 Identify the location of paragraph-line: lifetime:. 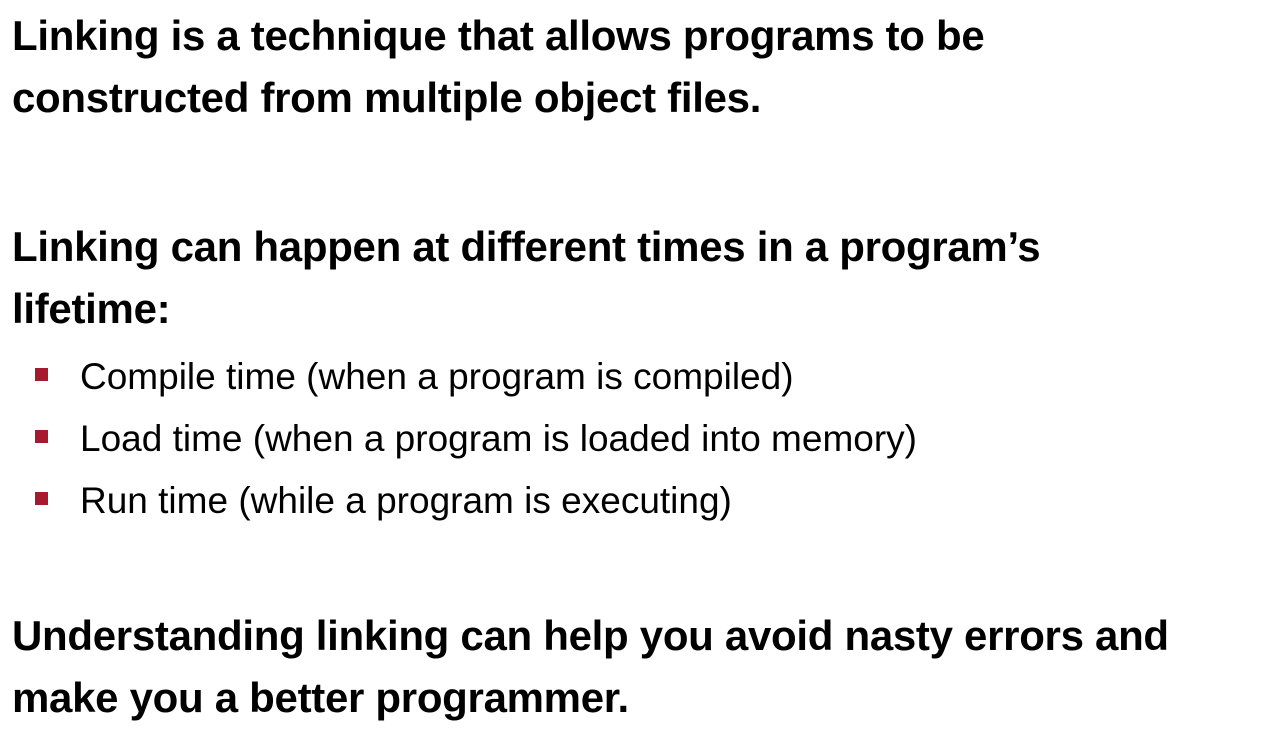
(91, 308).